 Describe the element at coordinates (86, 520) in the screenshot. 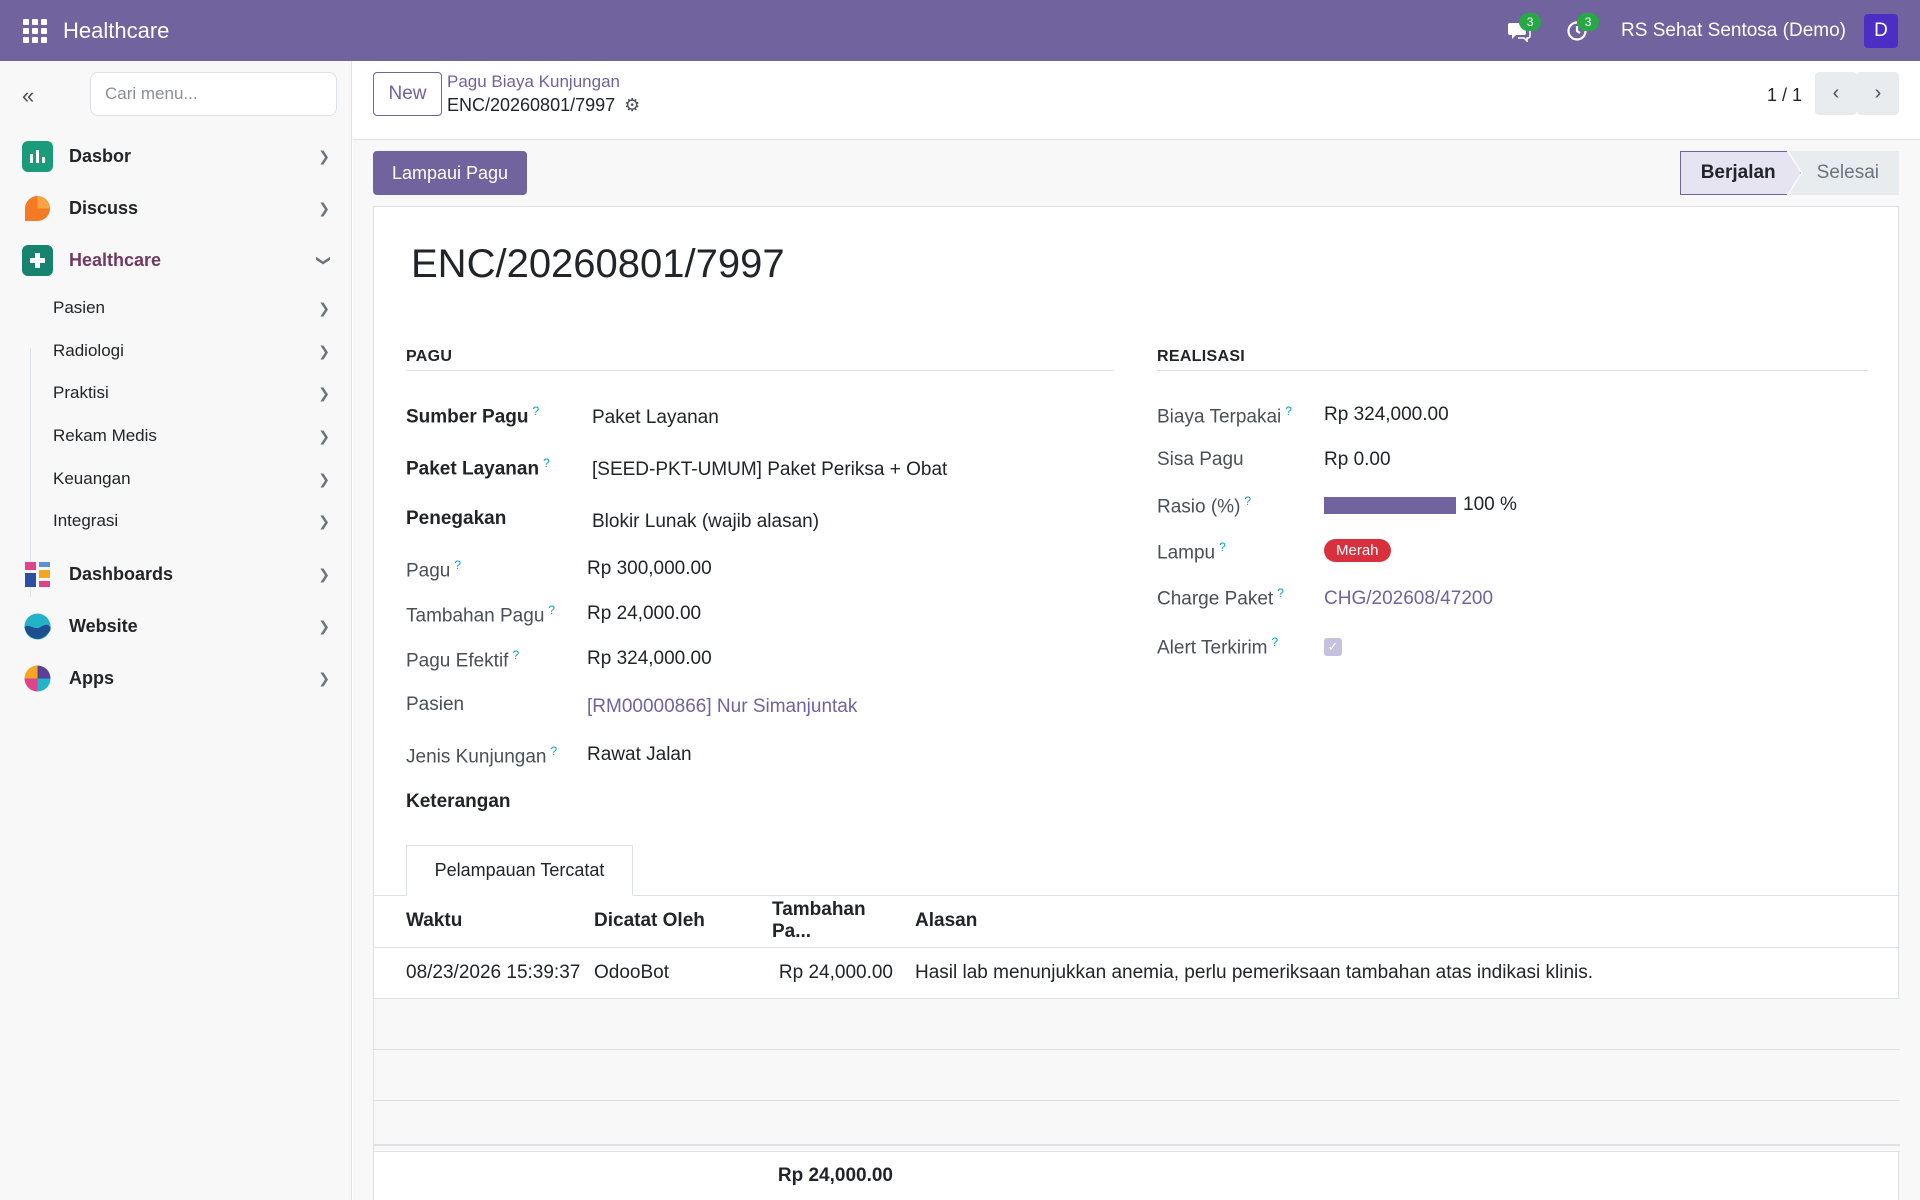

I see `sidebar-subitem-label: Integrasi` at that location.